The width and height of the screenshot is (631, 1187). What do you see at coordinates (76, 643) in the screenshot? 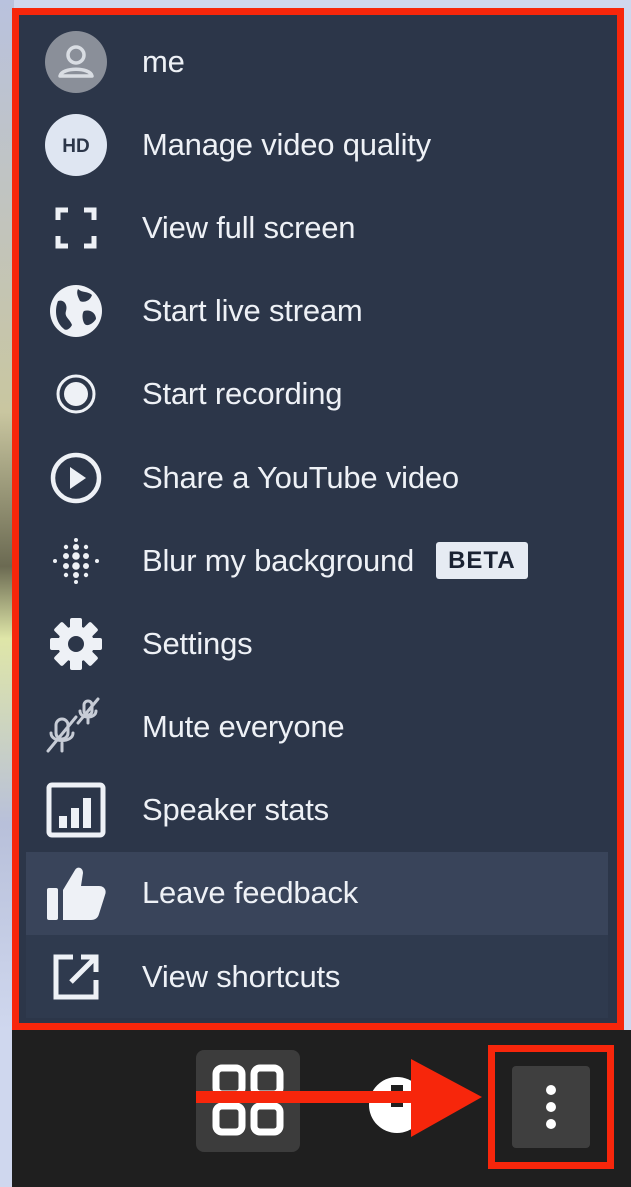
I see `gear-icon` at bounding box center [76, 643].